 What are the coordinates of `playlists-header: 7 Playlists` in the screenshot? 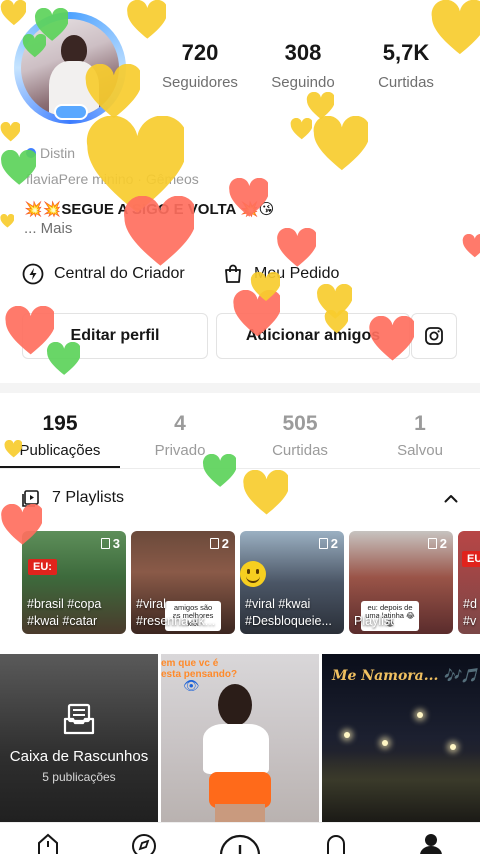 It's located at (73, 498).